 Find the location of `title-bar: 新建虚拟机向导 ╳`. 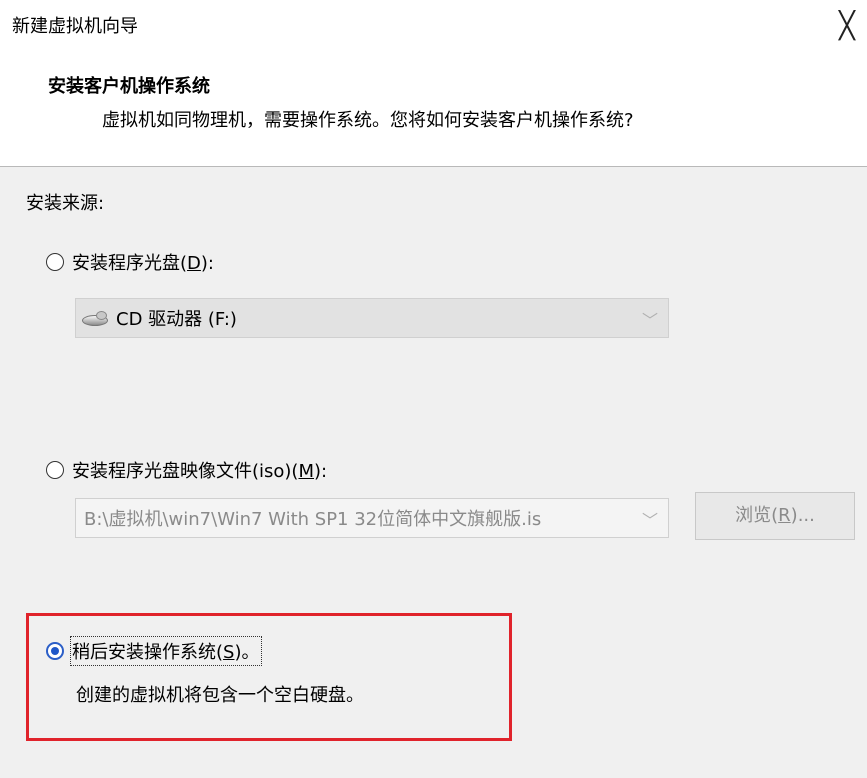

title-bar: 新建虚拟机向导 ╳ is located at coordinates (433, 24).